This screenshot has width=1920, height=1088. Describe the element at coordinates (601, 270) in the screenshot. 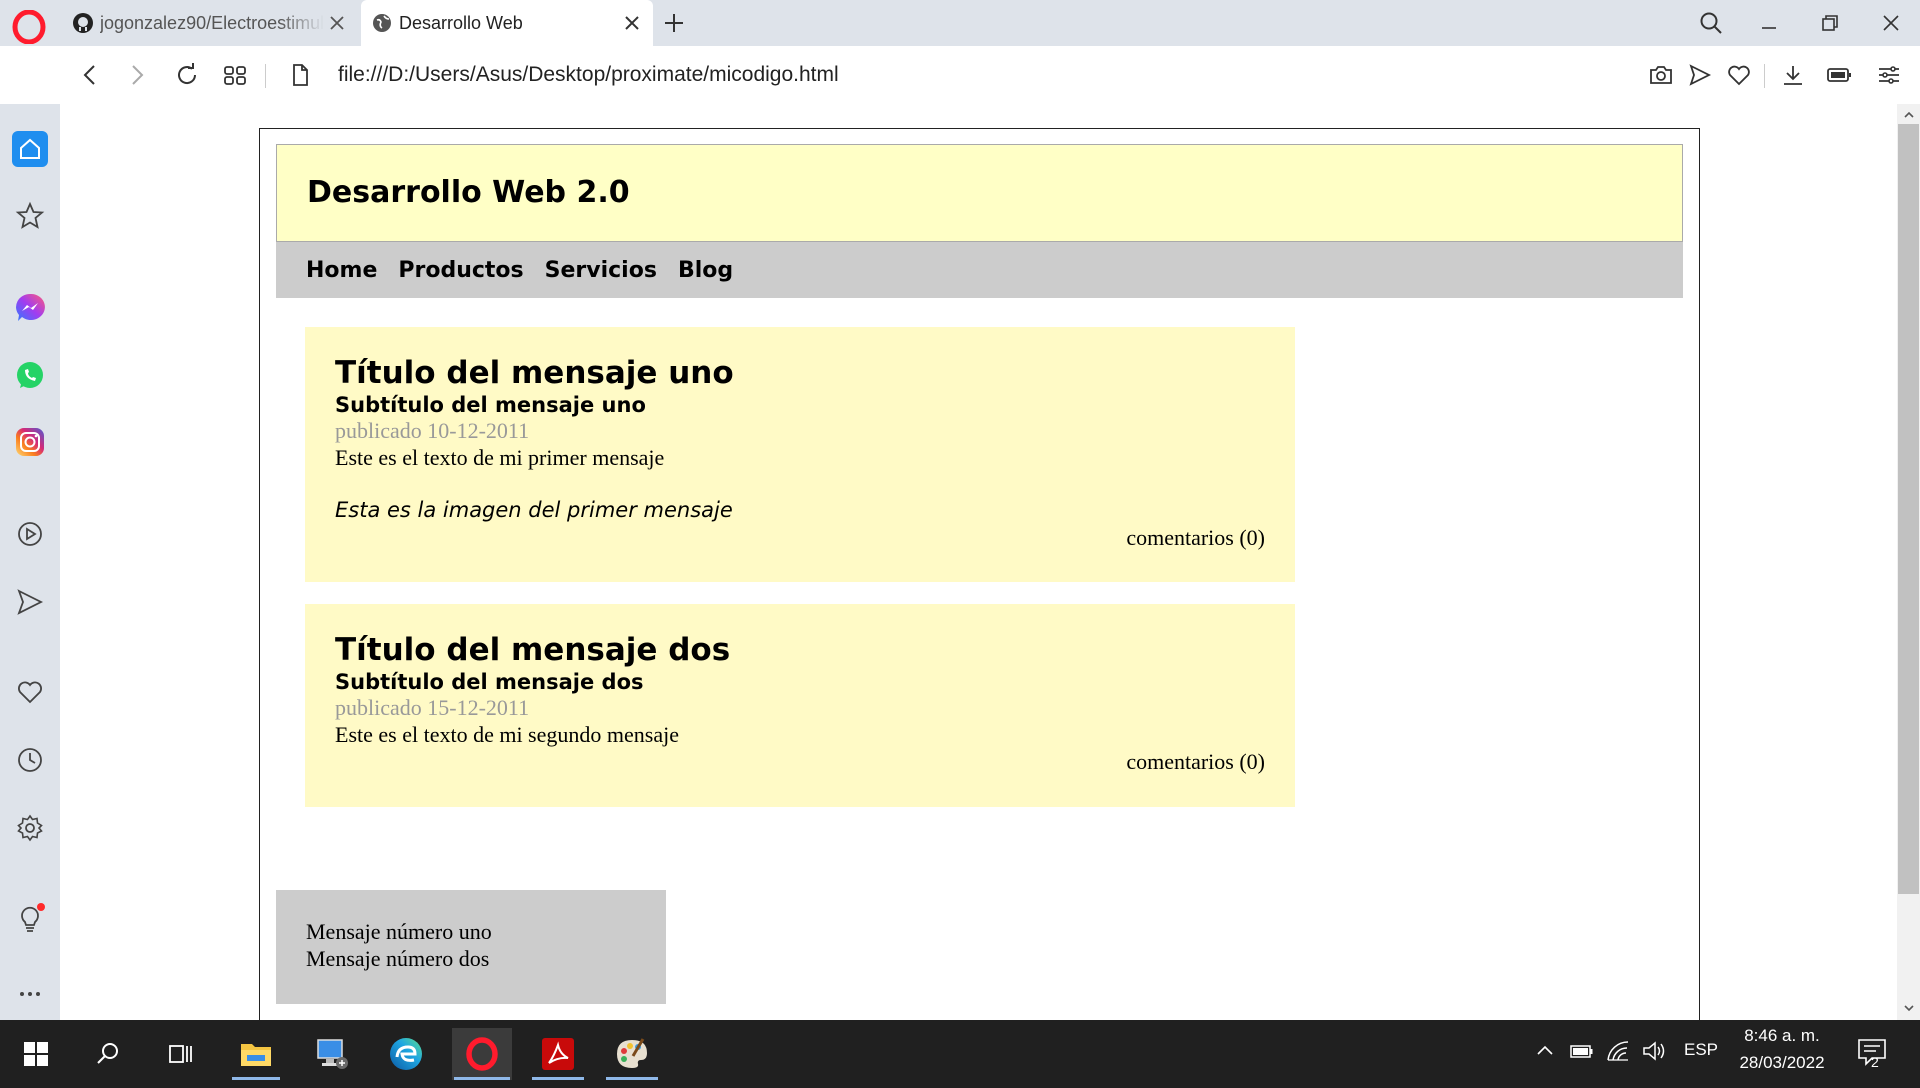

I see `nav-link-servicios: Servicios` at that location.